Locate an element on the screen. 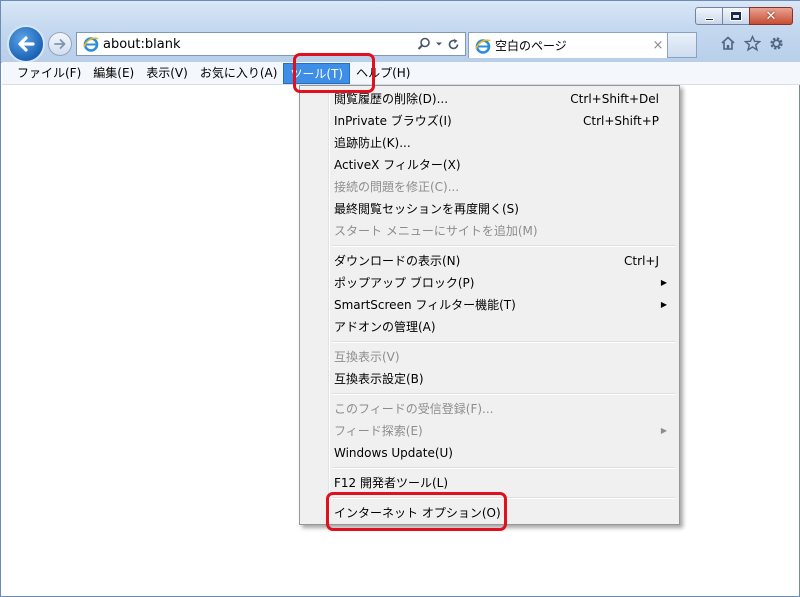 The height and width of the screenshot is (597, 800). ie-logo-icon is located at coordinates (90, 44).